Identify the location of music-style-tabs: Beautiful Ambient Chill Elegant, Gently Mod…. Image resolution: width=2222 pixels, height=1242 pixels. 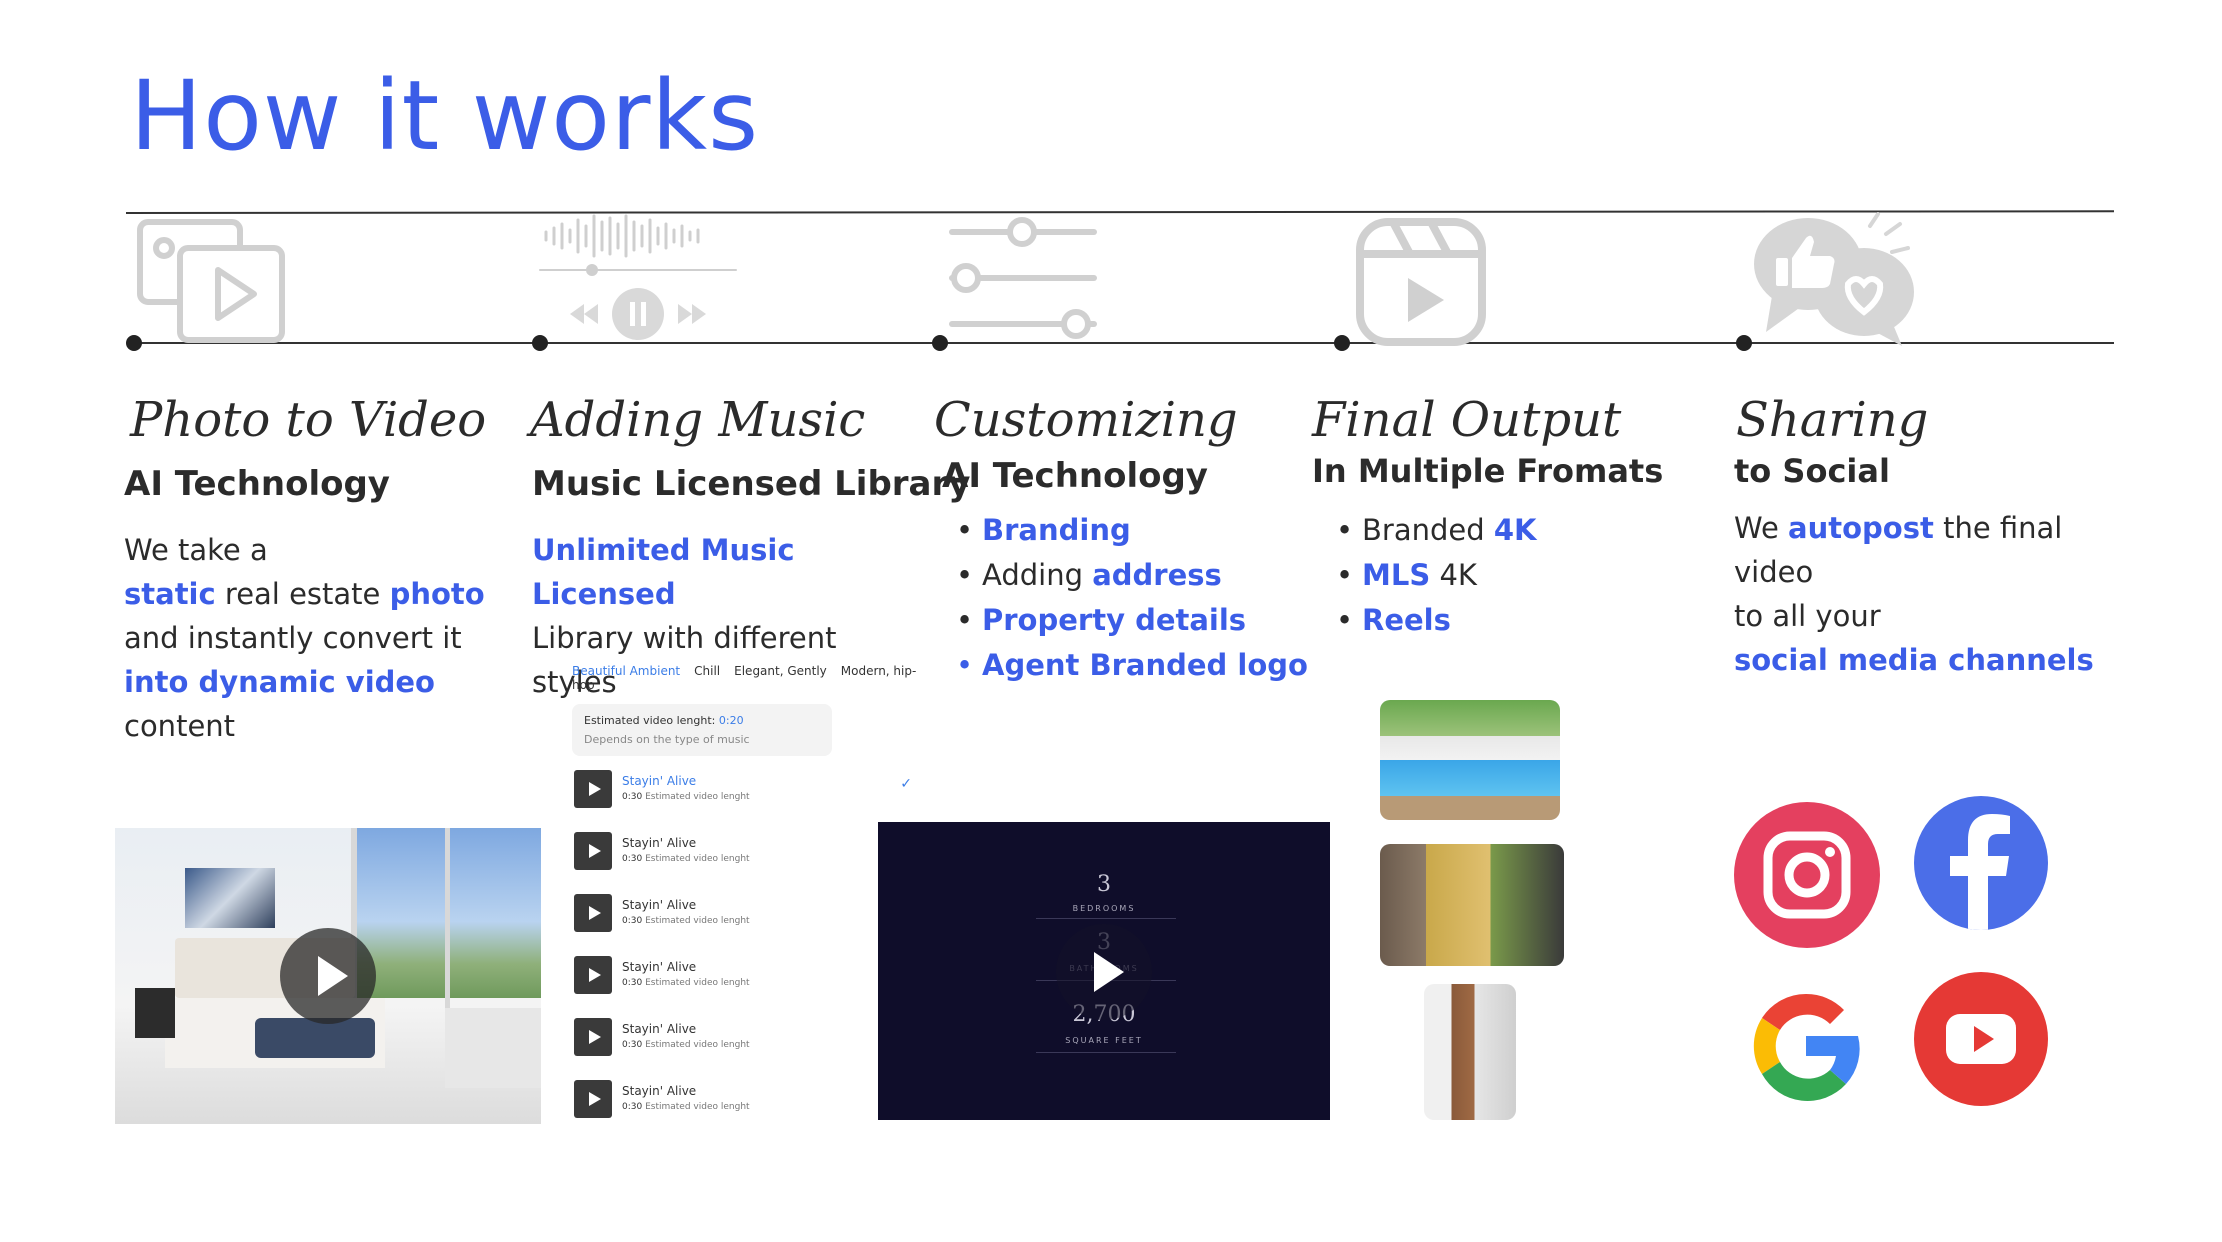
(747, 678).